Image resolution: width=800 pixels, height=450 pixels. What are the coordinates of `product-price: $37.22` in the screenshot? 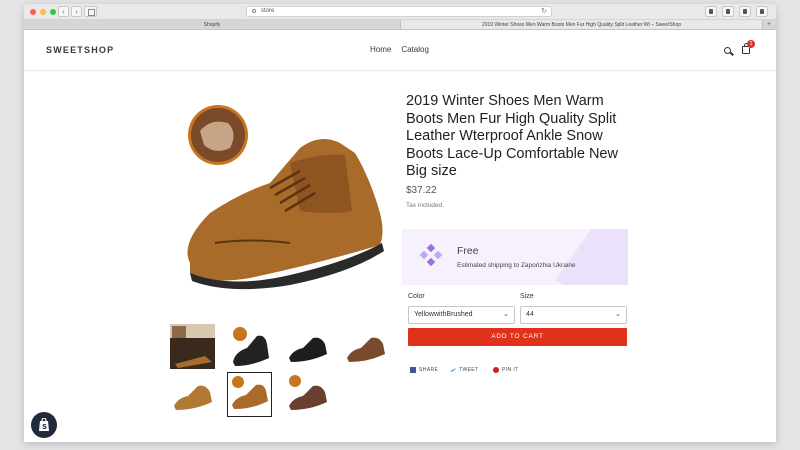 It's located at (421, 190).